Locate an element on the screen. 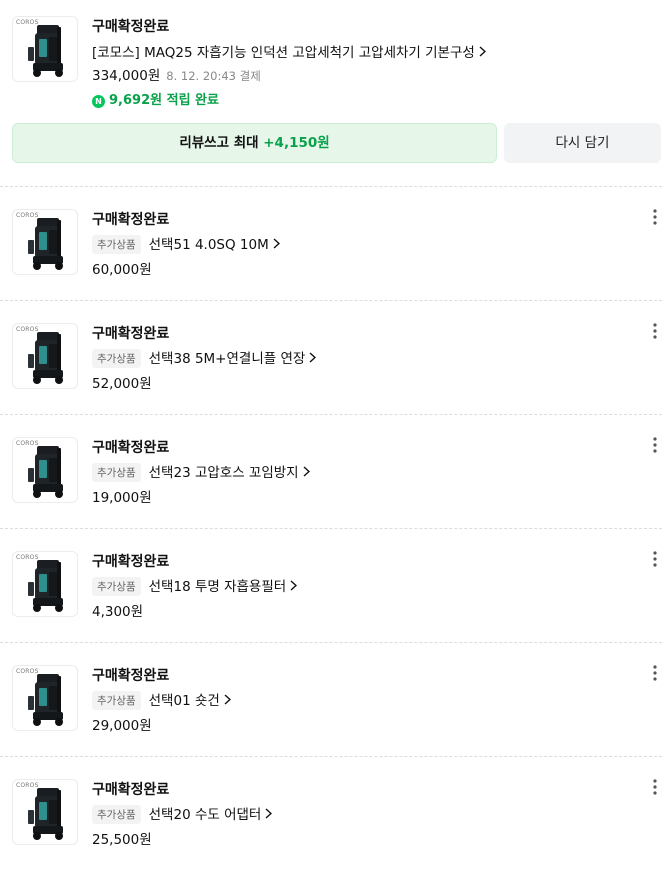 This screenshot has height=884, width=662. product-title: 선택18 투명 자흡용필터 is located at coordinates (217, 587).